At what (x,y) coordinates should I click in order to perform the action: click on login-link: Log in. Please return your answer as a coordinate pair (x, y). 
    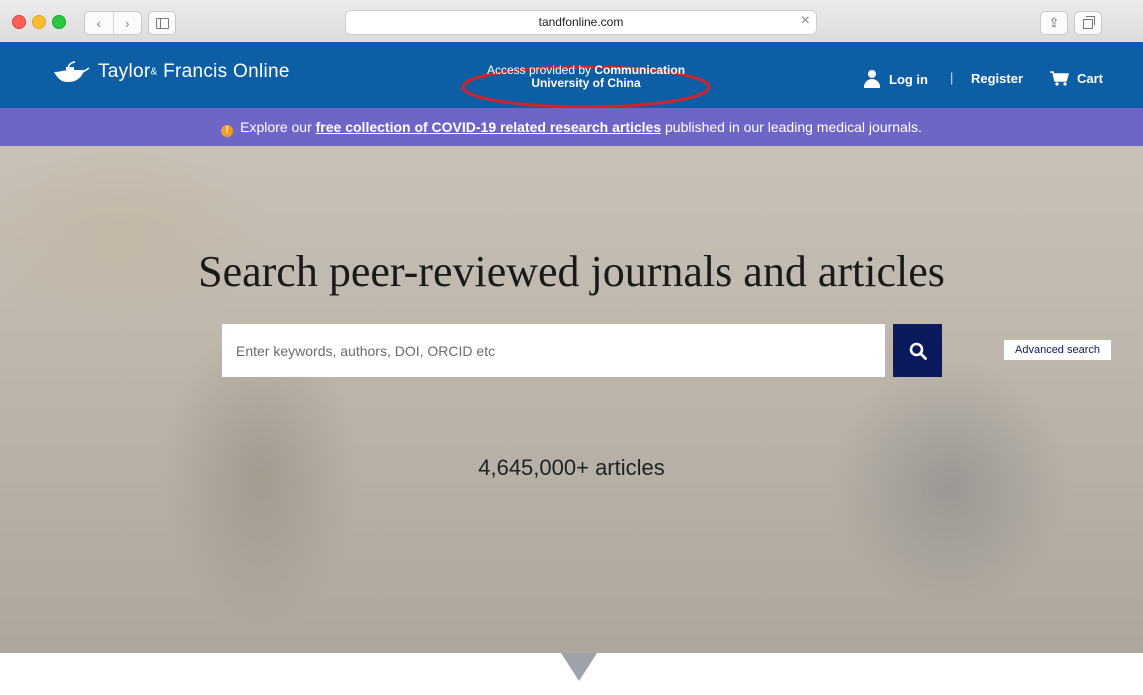
    Looking at the image, I should click on (896, 79).